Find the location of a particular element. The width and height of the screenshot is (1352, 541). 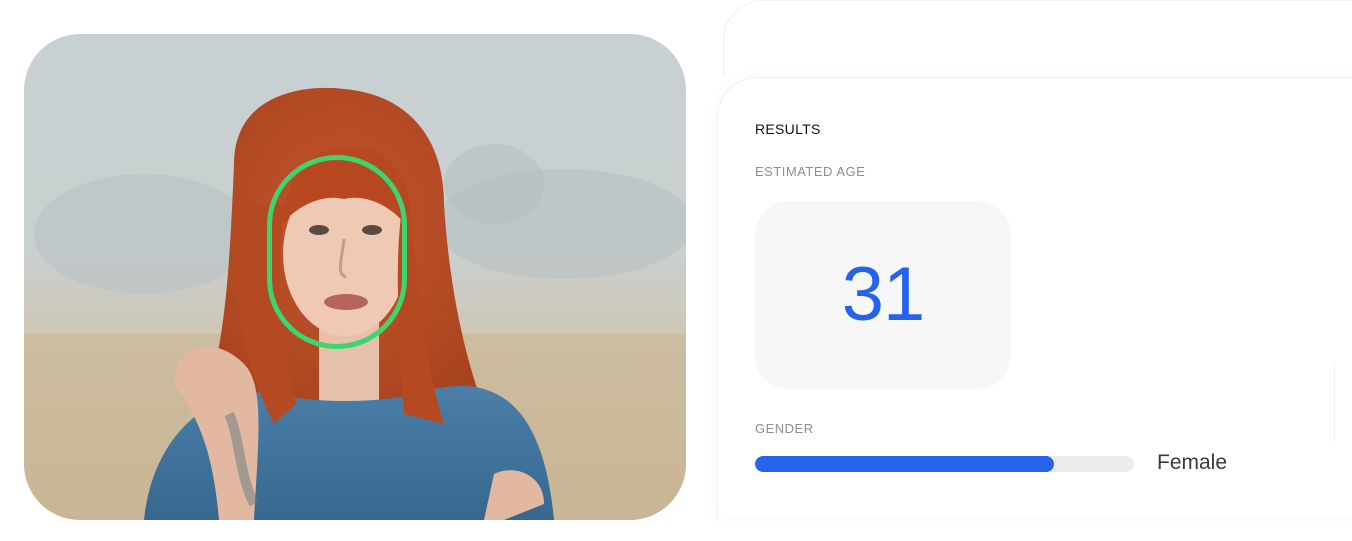

gender-confidence-bar is located at coordinates (944, 464).